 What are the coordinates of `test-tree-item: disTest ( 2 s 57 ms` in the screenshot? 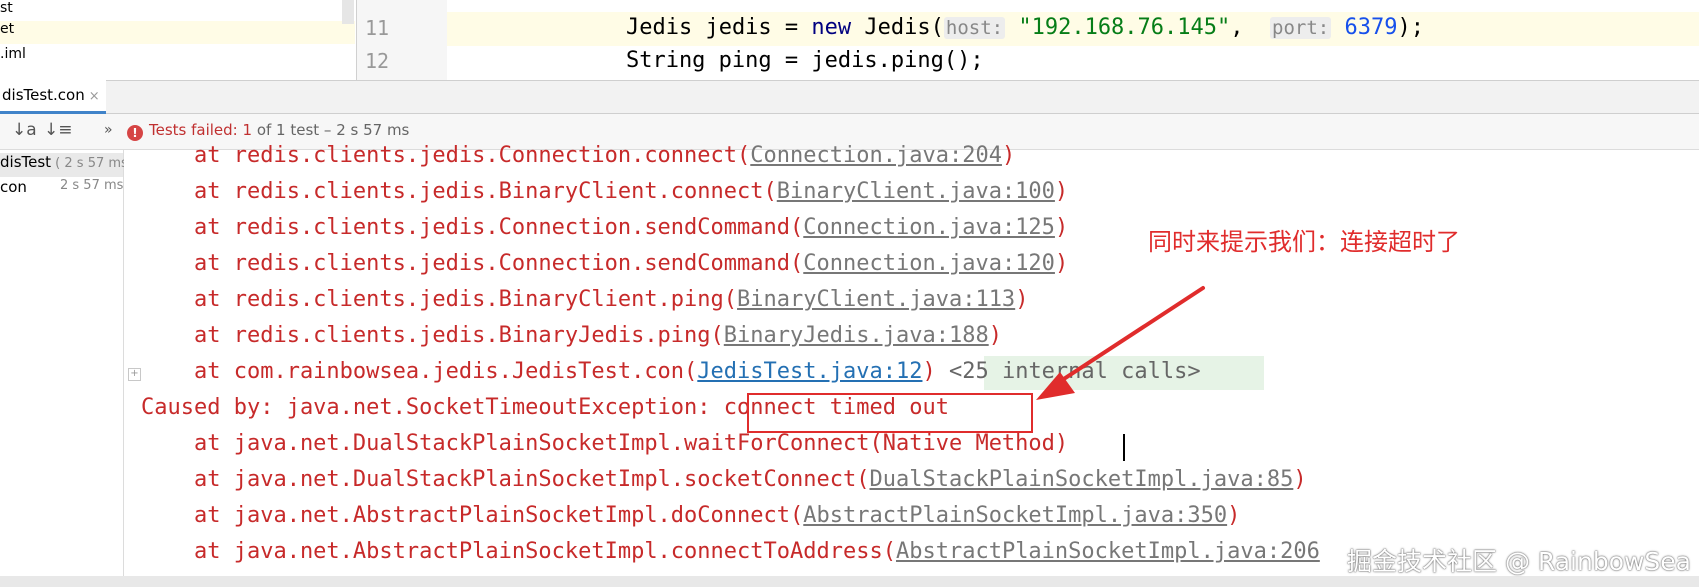 It's located at (64, 165).